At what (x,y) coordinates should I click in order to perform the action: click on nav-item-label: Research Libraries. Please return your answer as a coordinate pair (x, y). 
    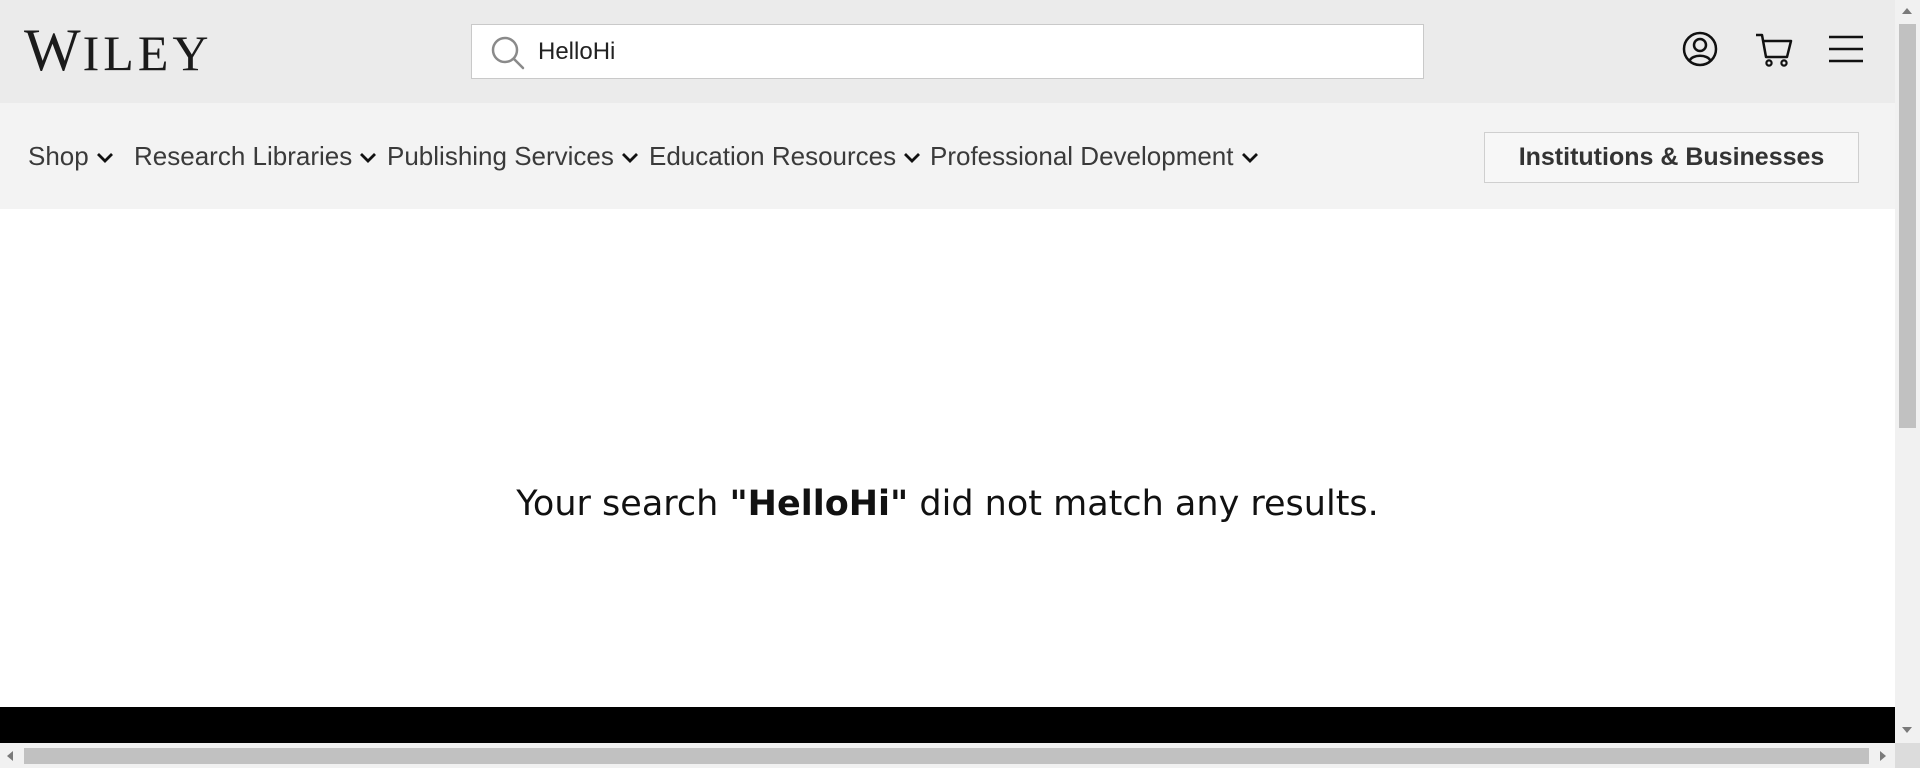
    Looking at the image, I should click on (243, 156).